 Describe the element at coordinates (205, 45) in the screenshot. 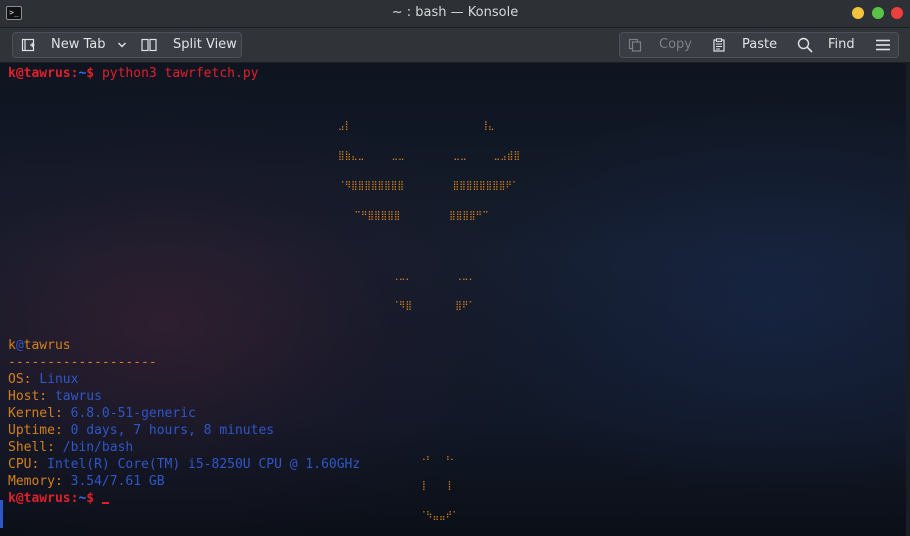

I see `split-view-button: Split View` at that location.